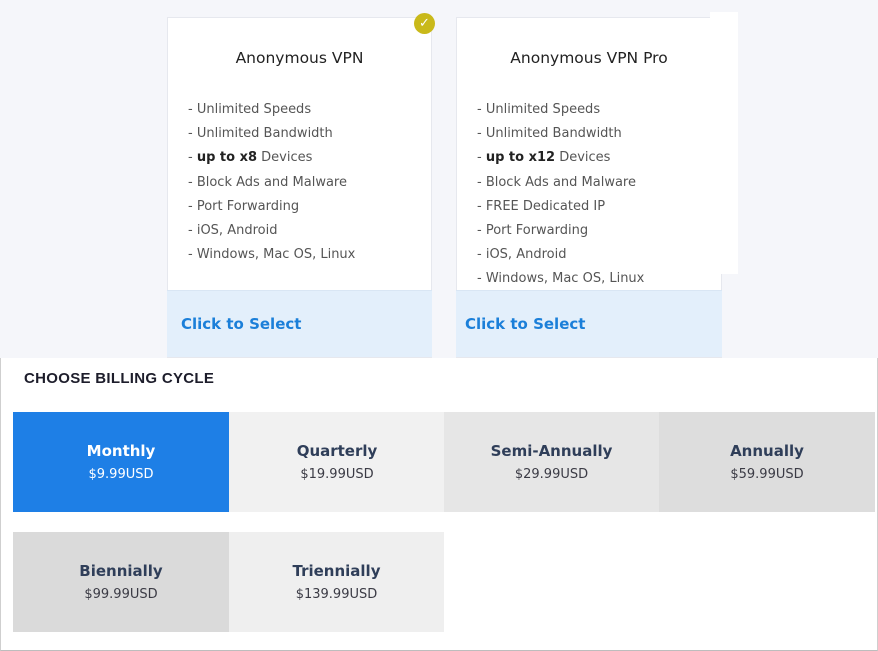 The width and height of the screenshot is (878, 651). I want to click on billing-option-semi-annually: Semi-Annually $29.99USD, so click(551, 462).